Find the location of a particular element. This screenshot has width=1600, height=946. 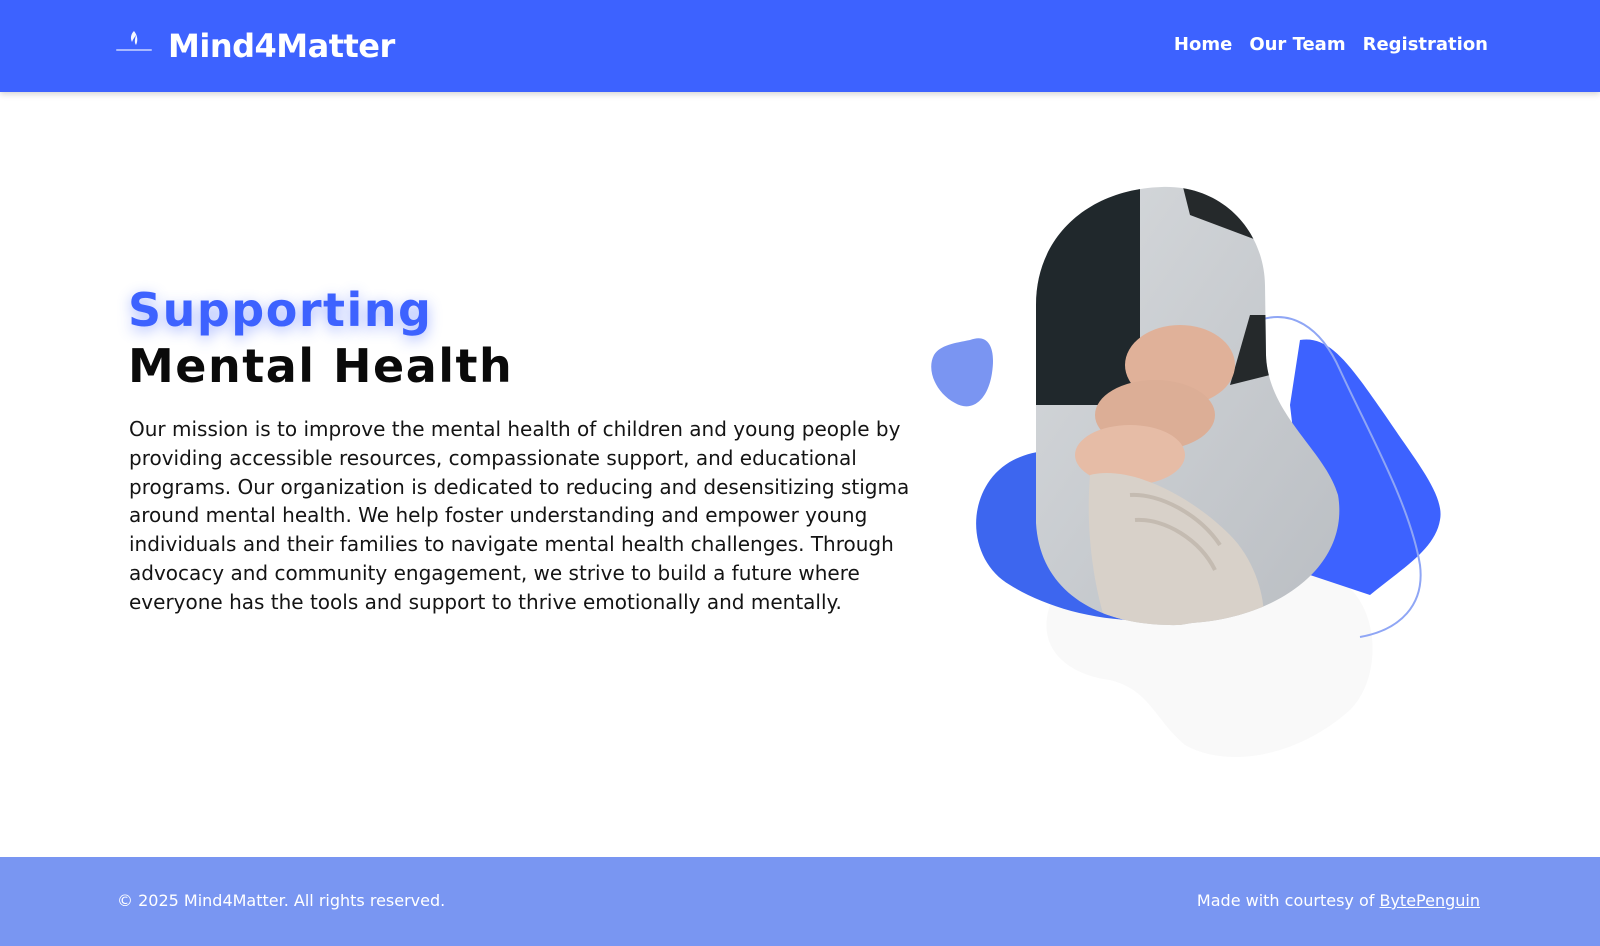

site-header: Mind4Matter Home Our Team Registration is located at coordinates (800, 46).